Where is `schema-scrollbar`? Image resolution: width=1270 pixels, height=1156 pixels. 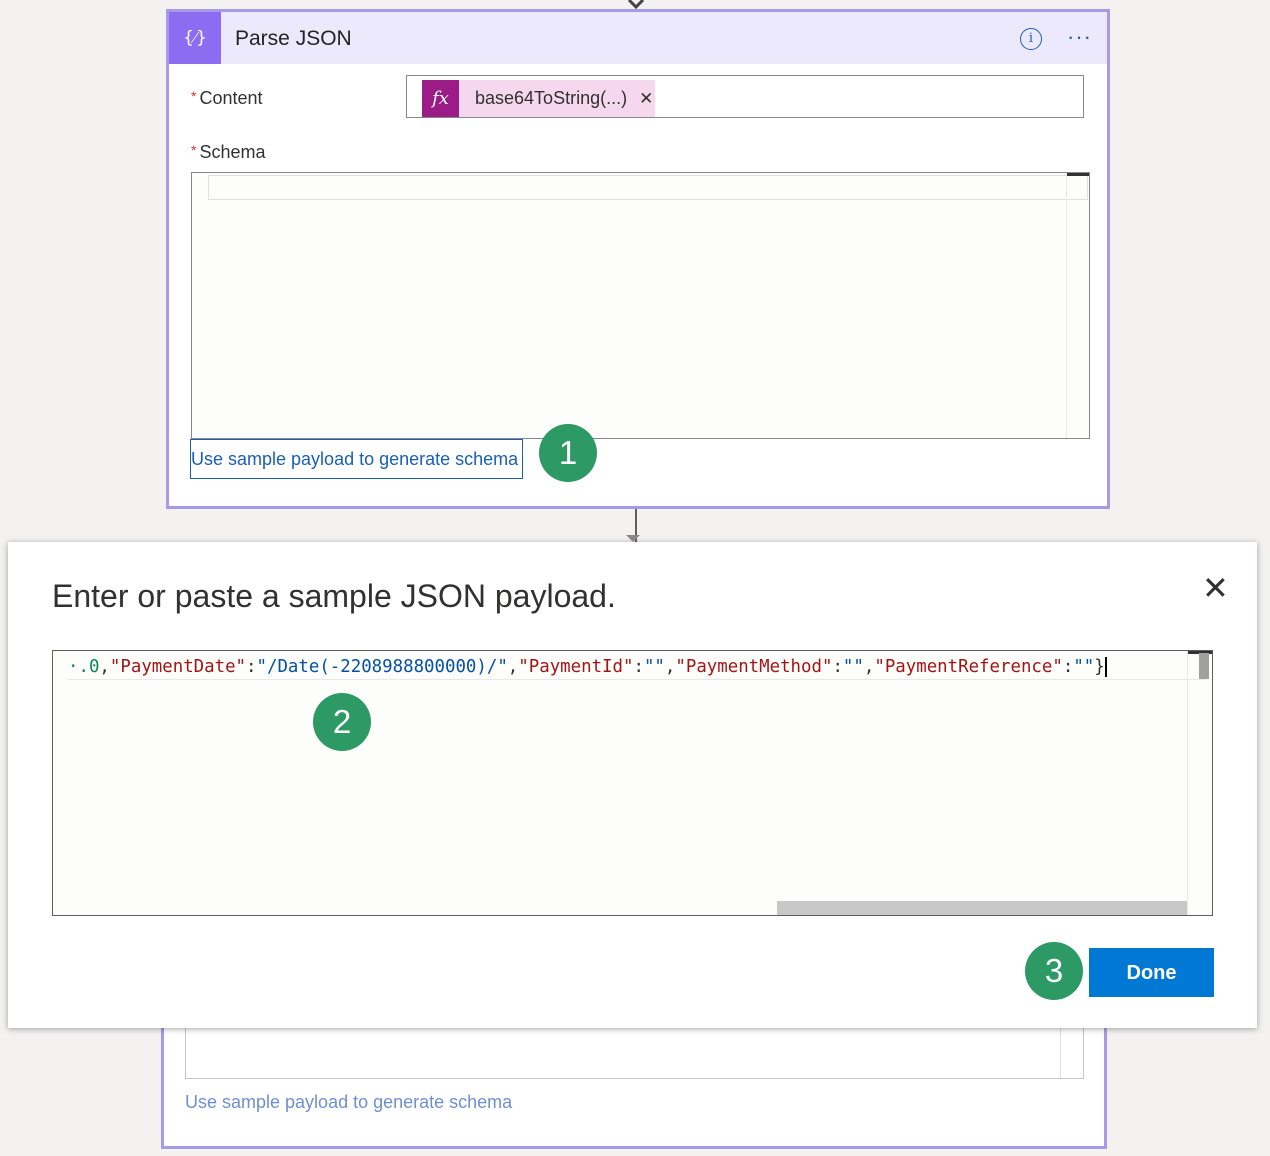
schema-scrollbar is located at coordinates (1077, 305).